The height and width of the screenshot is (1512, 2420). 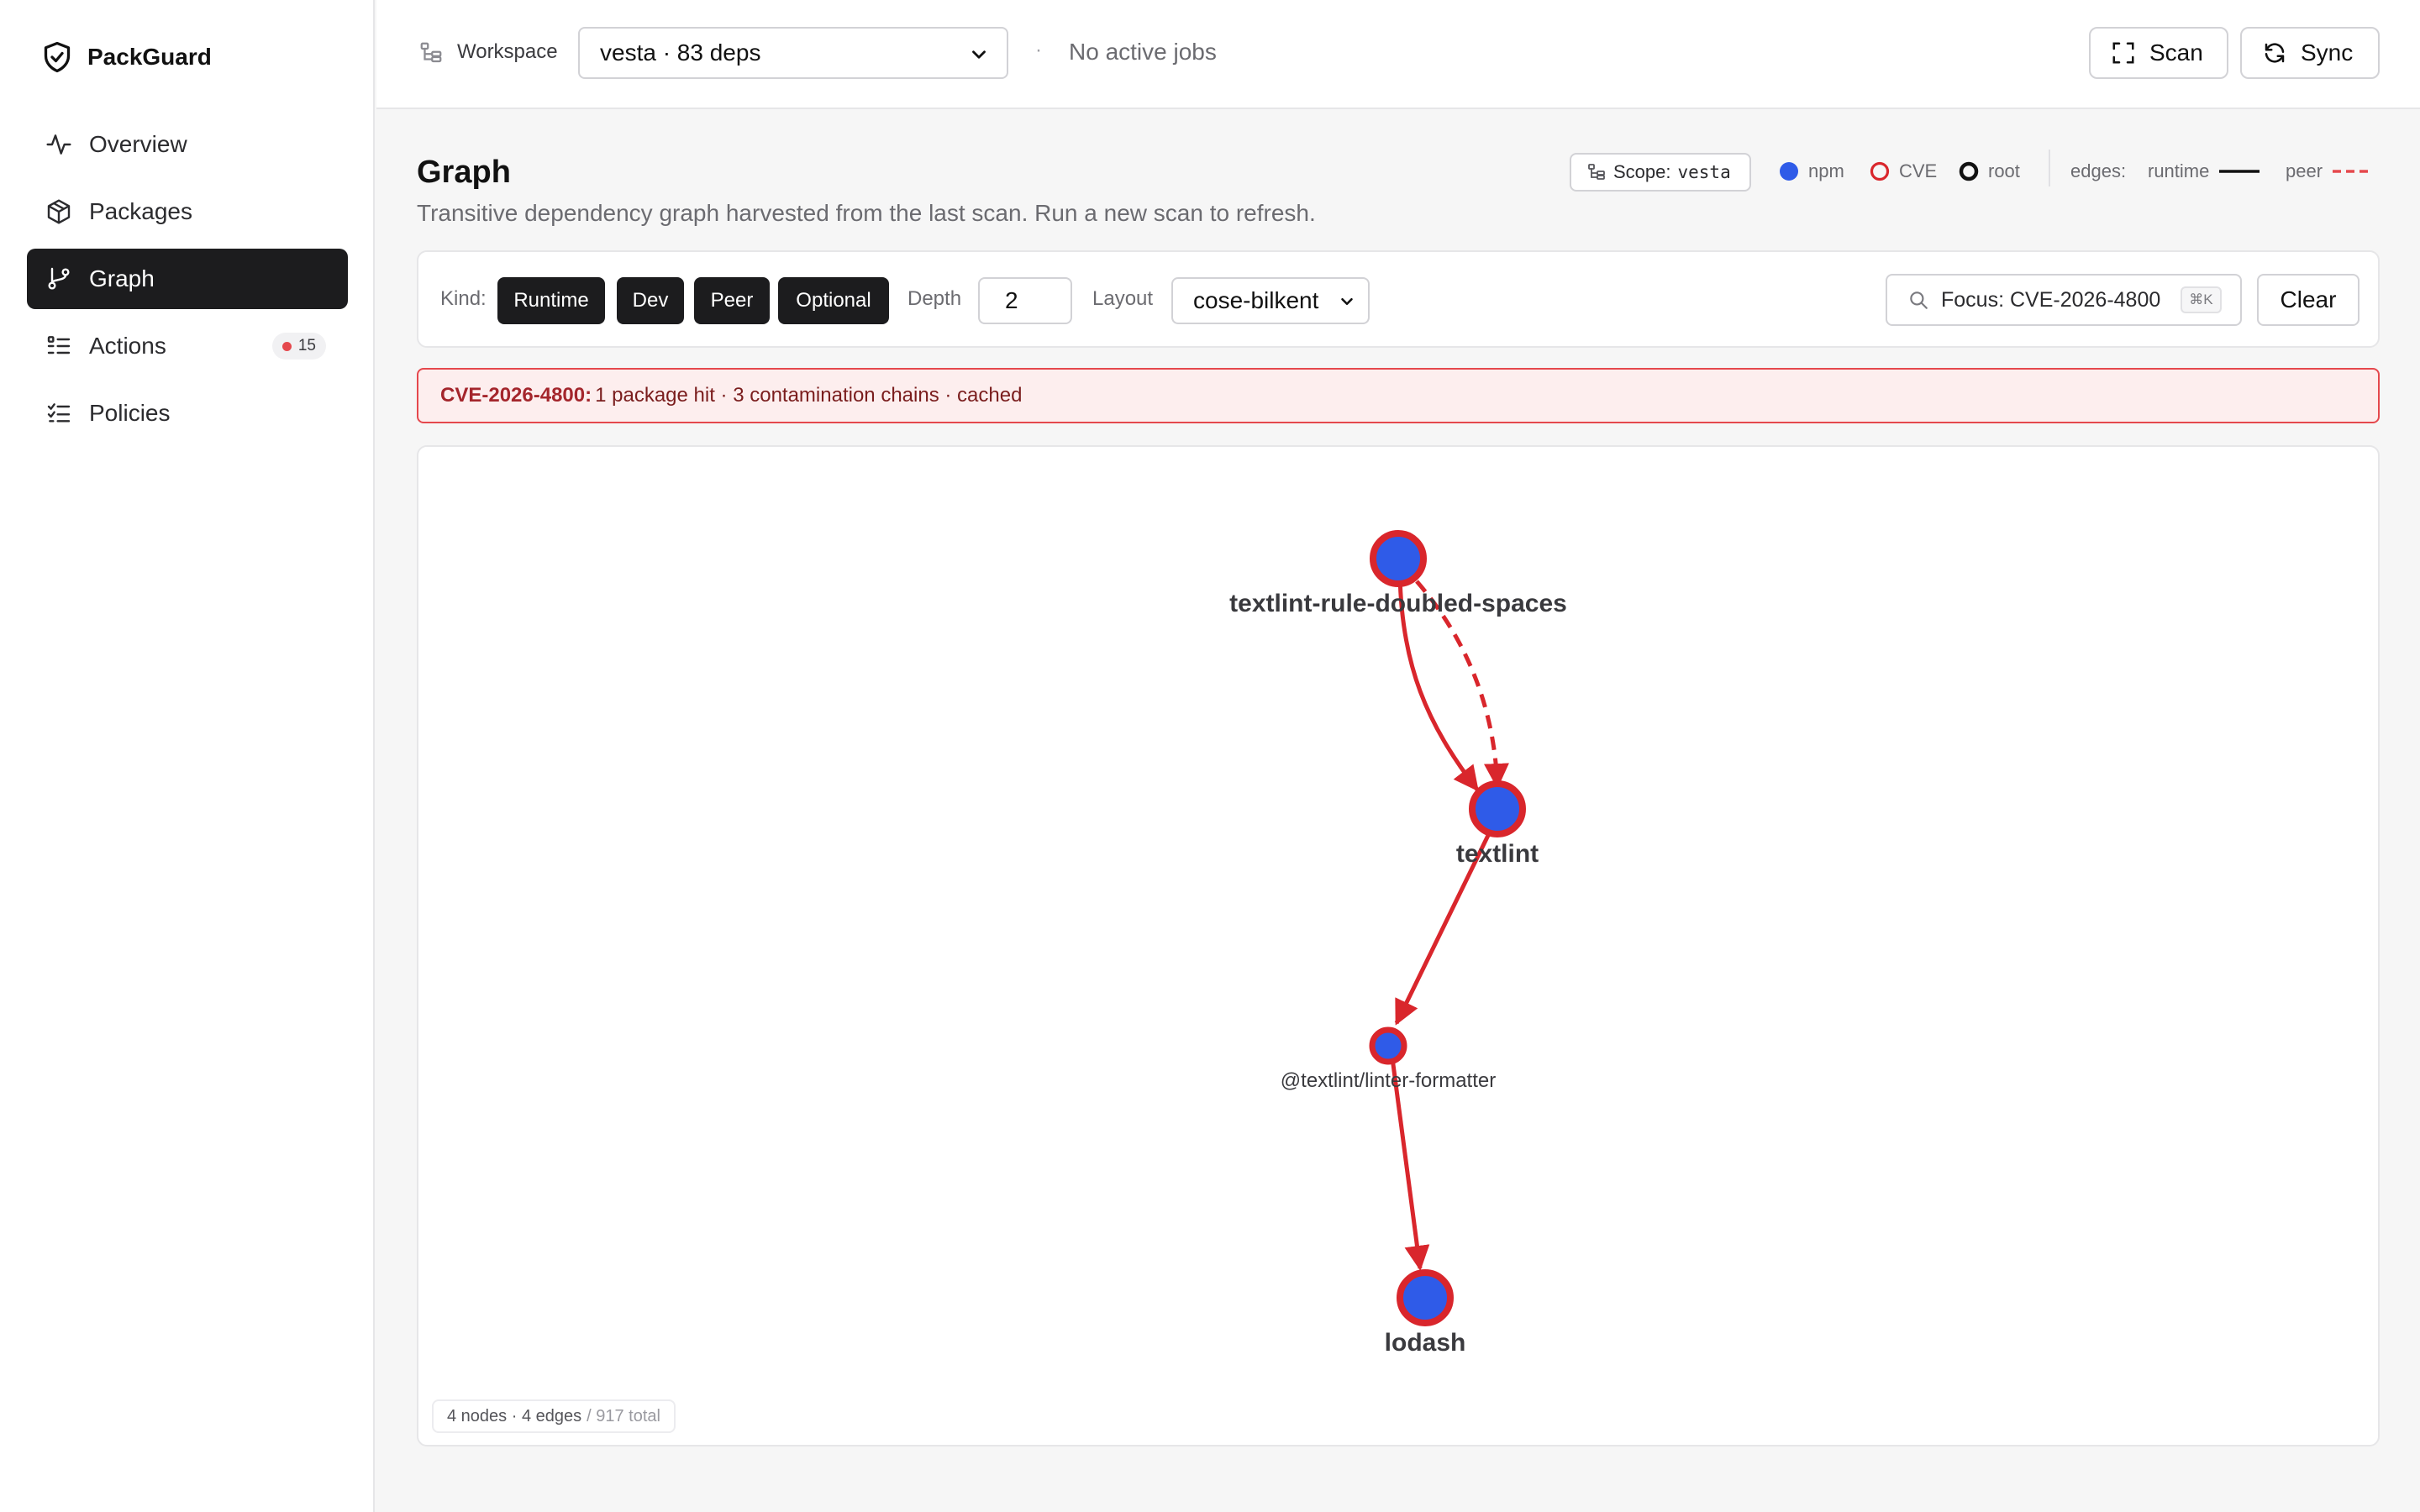 I want to click on legend-cve: CVE, so click(x=1903, y=171).